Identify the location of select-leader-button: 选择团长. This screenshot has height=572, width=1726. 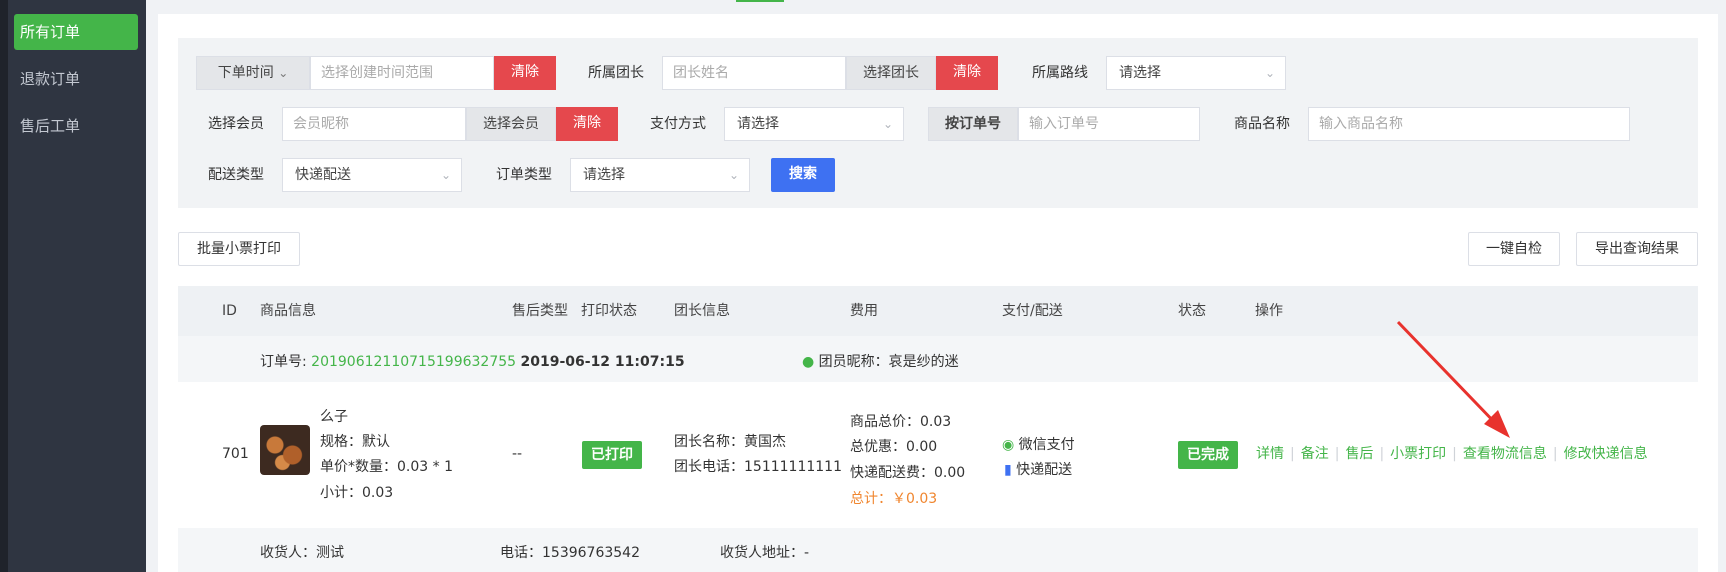
(891, 73).